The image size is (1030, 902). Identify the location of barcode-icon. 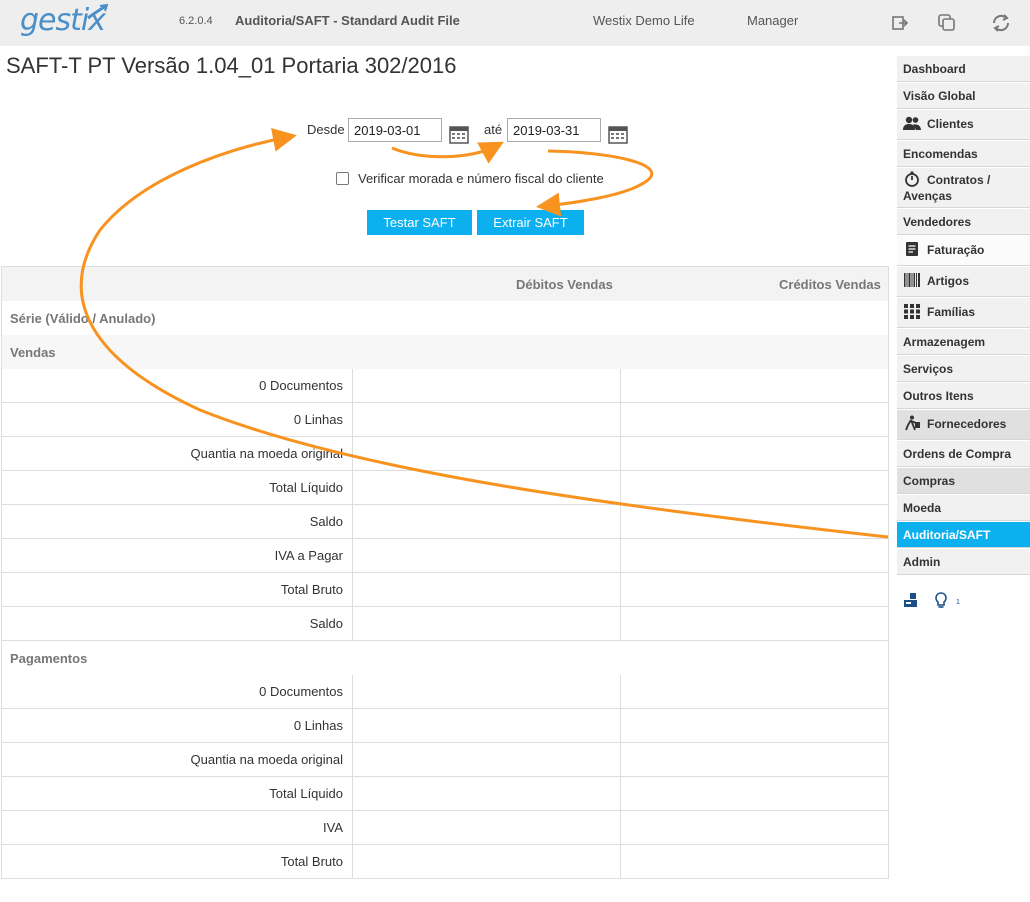
(912, 280).